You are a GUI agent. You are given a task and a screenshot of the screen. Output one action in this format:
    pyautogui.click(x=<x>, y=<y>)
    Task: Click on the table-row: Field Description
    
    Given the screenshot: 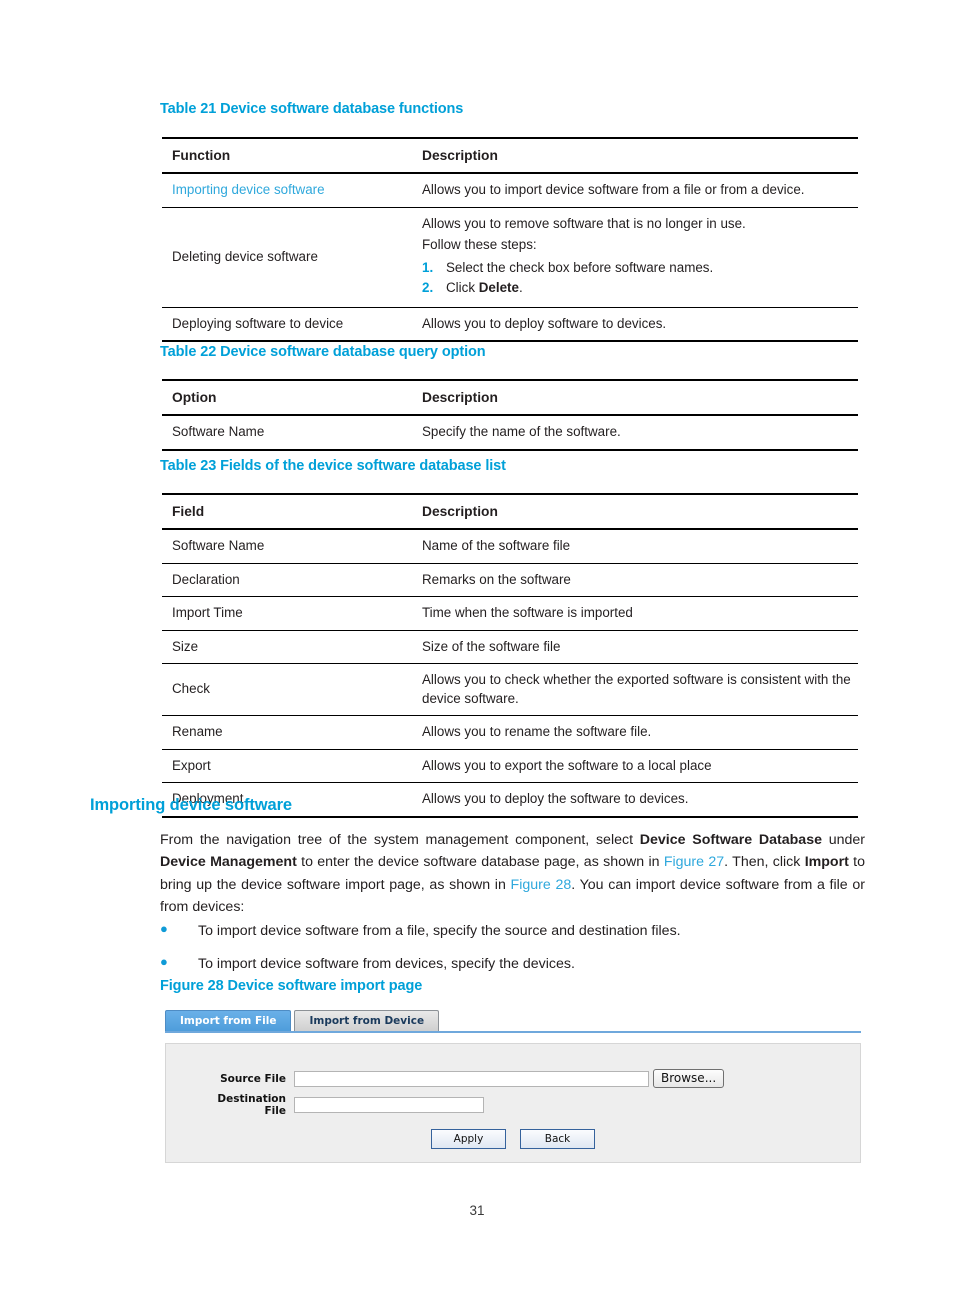 What is the action you would take?
    pyautogui.click(x=510, y=511)
    